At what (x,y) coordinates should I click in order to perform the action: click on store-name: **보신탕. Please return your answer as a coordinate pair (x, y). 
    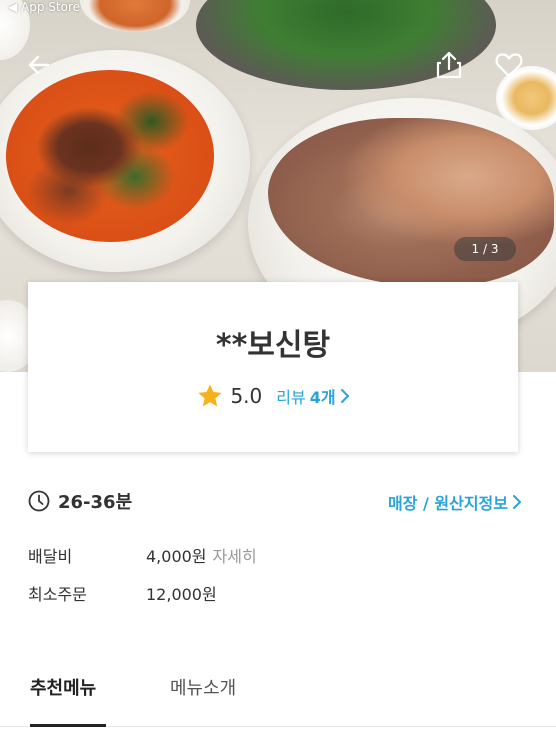
    Looking at the image, I should click on (273, 345).